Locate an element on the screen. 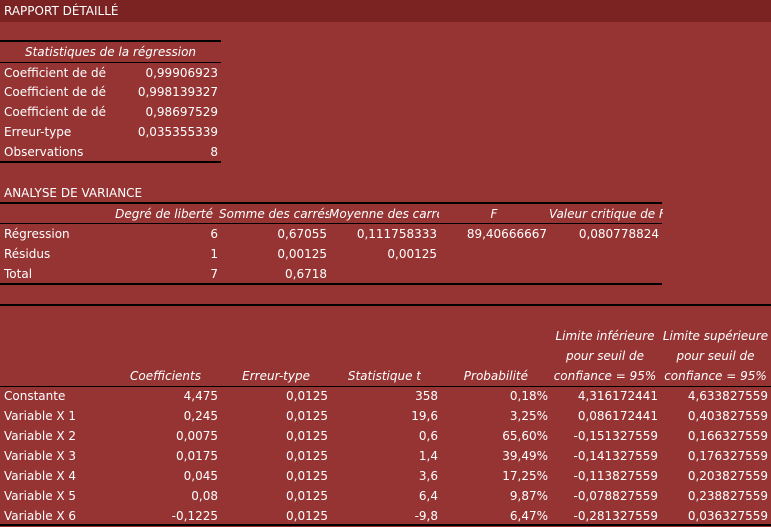 Image resolution: width=771 pixels, height=527 pixels. anova-header-critical-f: Valeur critique de F is located at coordinates (606, 214).